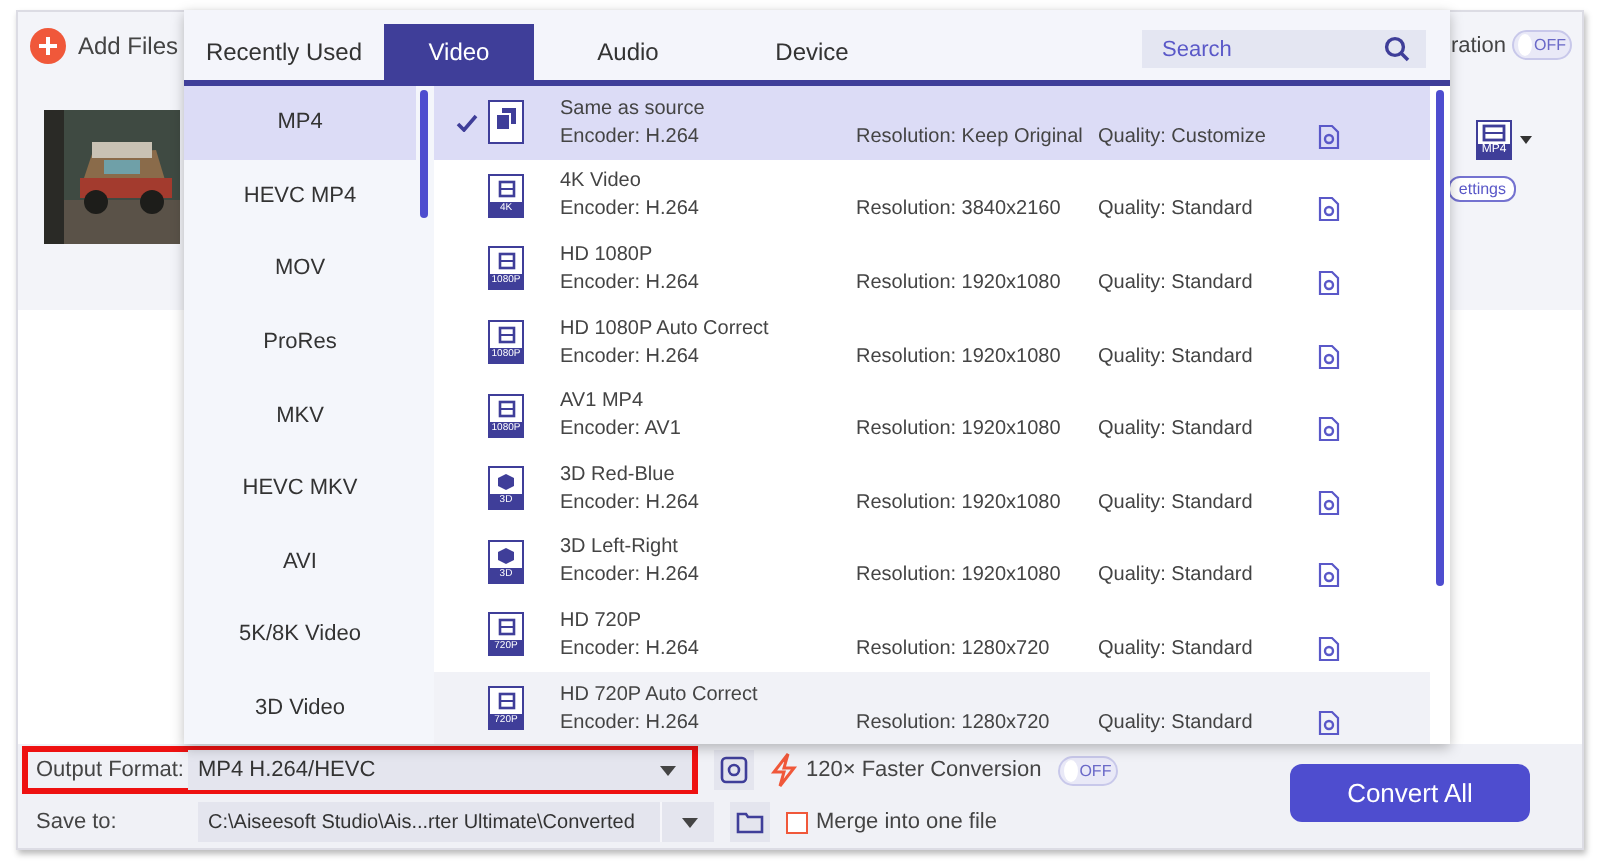  Describe the element at coordinates (300, 562) in the screenshot. I see `format-category: AVI` at that location.